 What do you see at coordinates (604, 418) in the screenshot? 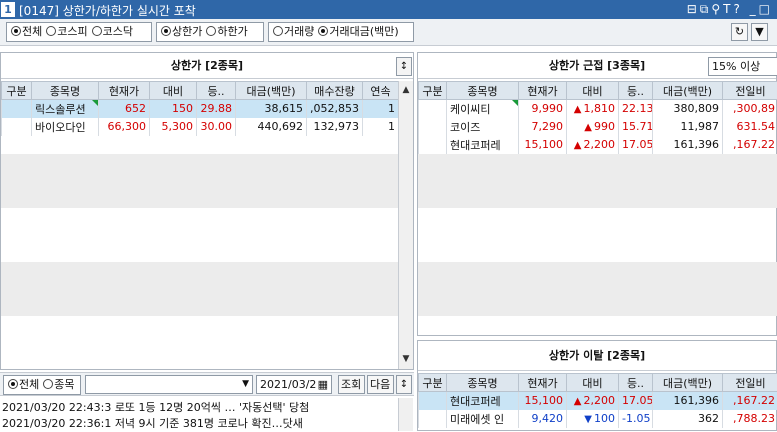
I see `change-value: 100` at bounding box center [604, 418].